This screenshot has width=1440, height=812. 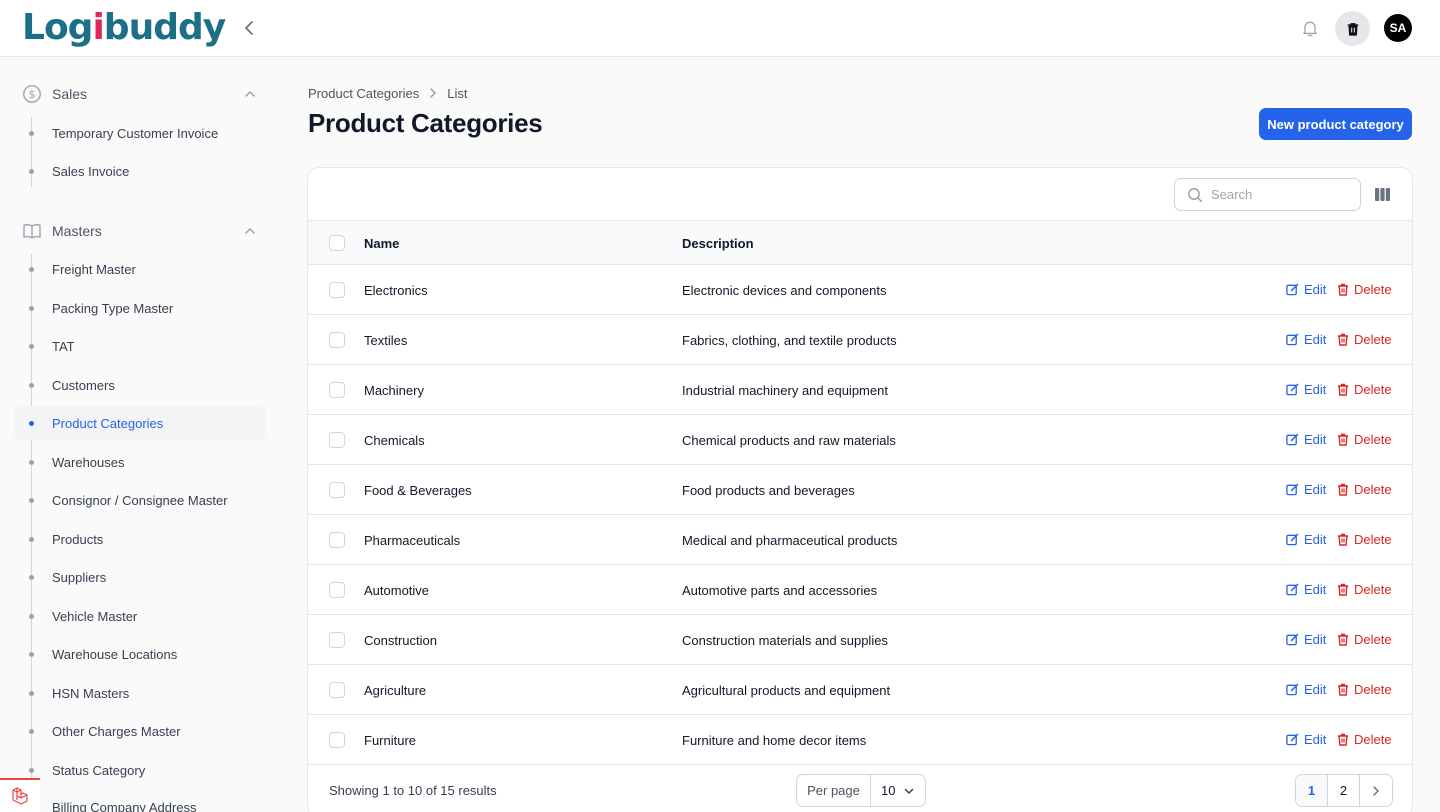 I want to click on sidebar-item-products: Products, so click(x=140, y=539).